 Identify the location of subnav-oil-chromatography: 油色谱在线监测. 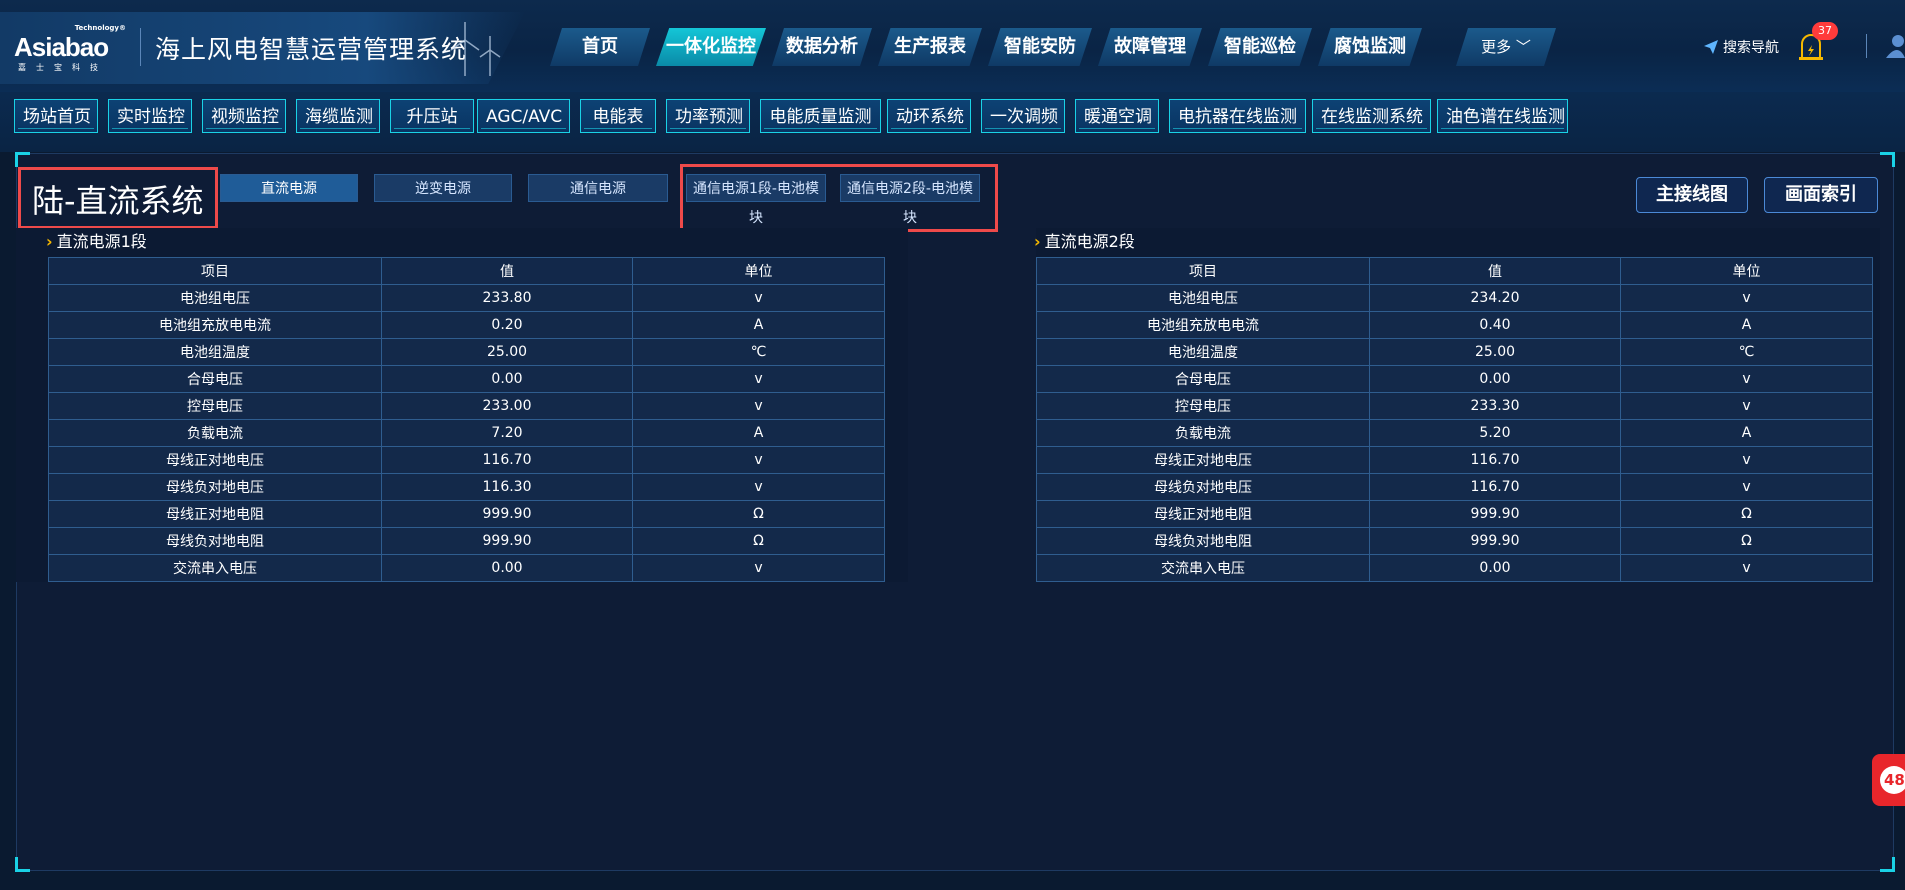
(1502, 116).